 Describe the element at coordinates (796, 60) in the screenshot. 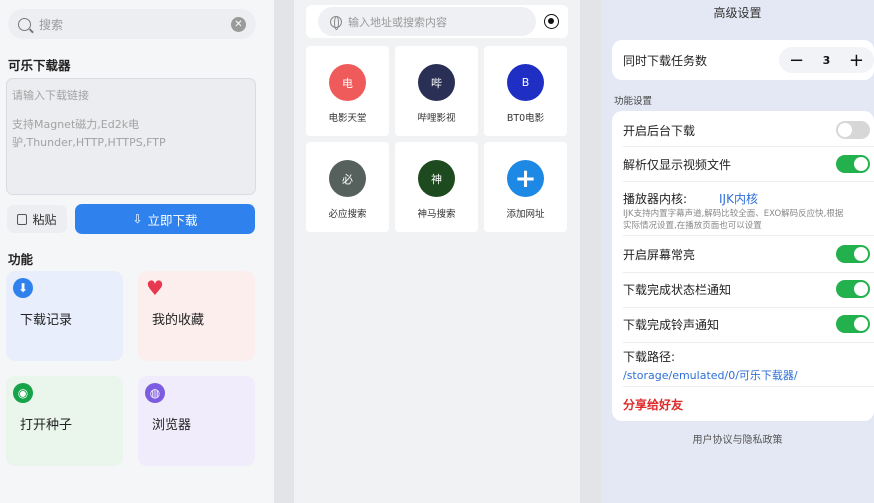

I see `minus-button: −` at that location.